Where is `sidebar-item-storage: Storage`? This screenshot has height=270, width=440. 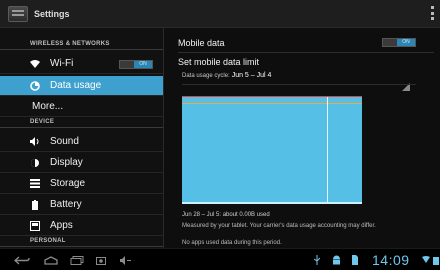 sidebar-item-storage: Storage is located at coordinates (81, 184).